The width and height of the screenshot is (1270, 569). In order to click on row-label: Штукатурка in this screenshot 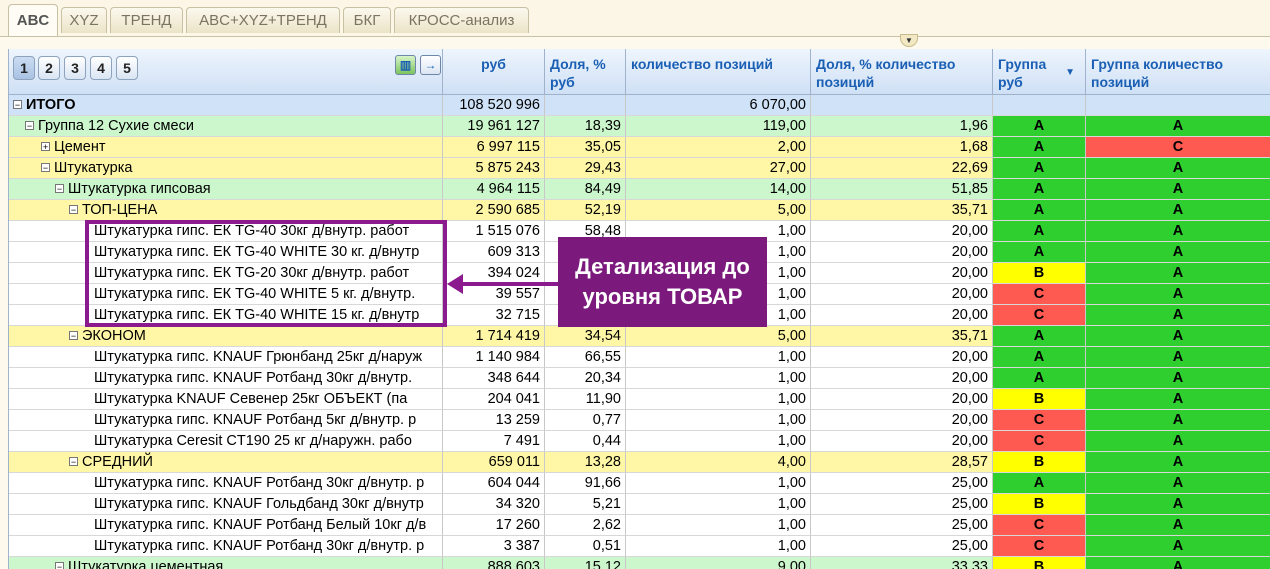, I will do `click(93, 168)`.